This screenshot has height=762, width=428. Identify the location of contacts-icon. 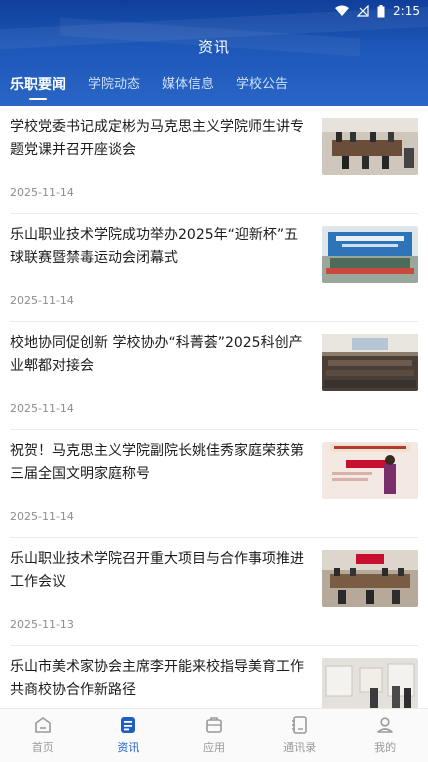
(299, 725).